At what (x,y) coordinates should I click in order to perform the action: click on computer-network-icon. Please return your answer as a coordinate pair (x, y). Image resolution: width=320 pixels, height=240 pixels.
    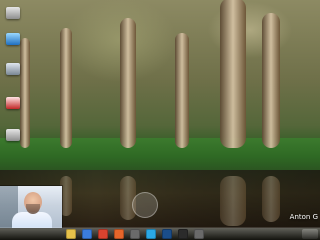
    Looking at the image, I should click on (13, 103).